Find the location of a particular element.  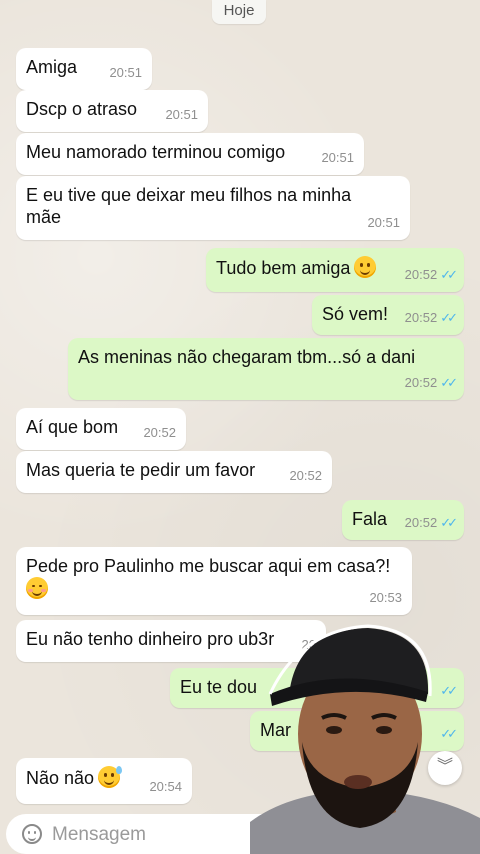

message-text: Eu não tenho dinheiro pro ub3r is located at coordinates (150, 639).